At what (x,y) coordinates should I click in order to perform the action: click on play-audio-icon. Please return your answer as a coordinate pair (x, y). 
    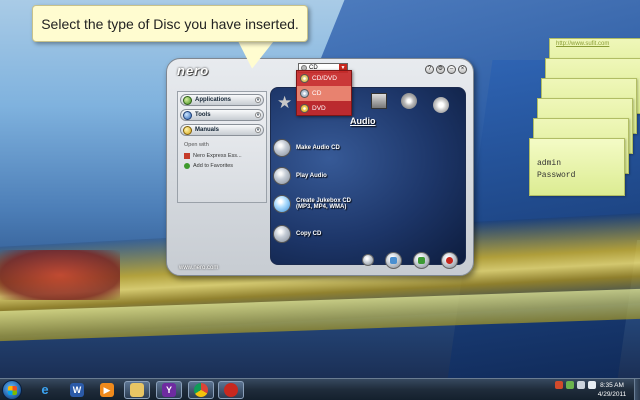
    Looking at the image, I should click on (282, 176).